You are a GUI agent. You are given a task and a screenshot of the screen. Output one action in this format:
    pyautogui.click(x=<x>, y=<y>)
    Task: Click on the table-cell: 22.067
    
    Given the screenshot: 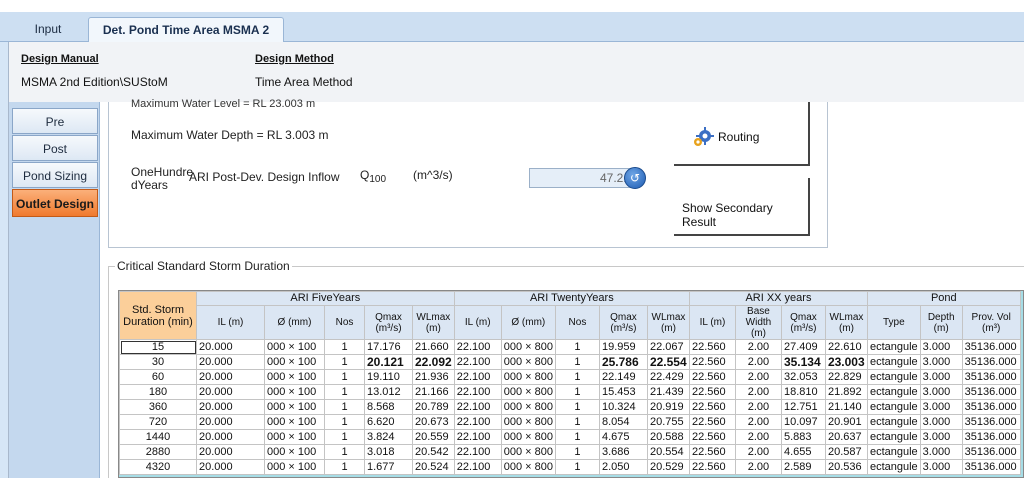 What is the action you would take?
    pyautogui.click(x=668, y=347)
    